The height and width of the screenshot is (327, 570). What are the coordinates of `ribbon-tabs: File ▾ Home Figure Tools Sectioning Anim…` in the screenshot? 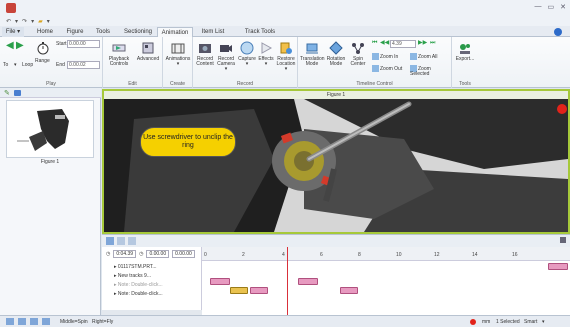 It's located at (285, 31).